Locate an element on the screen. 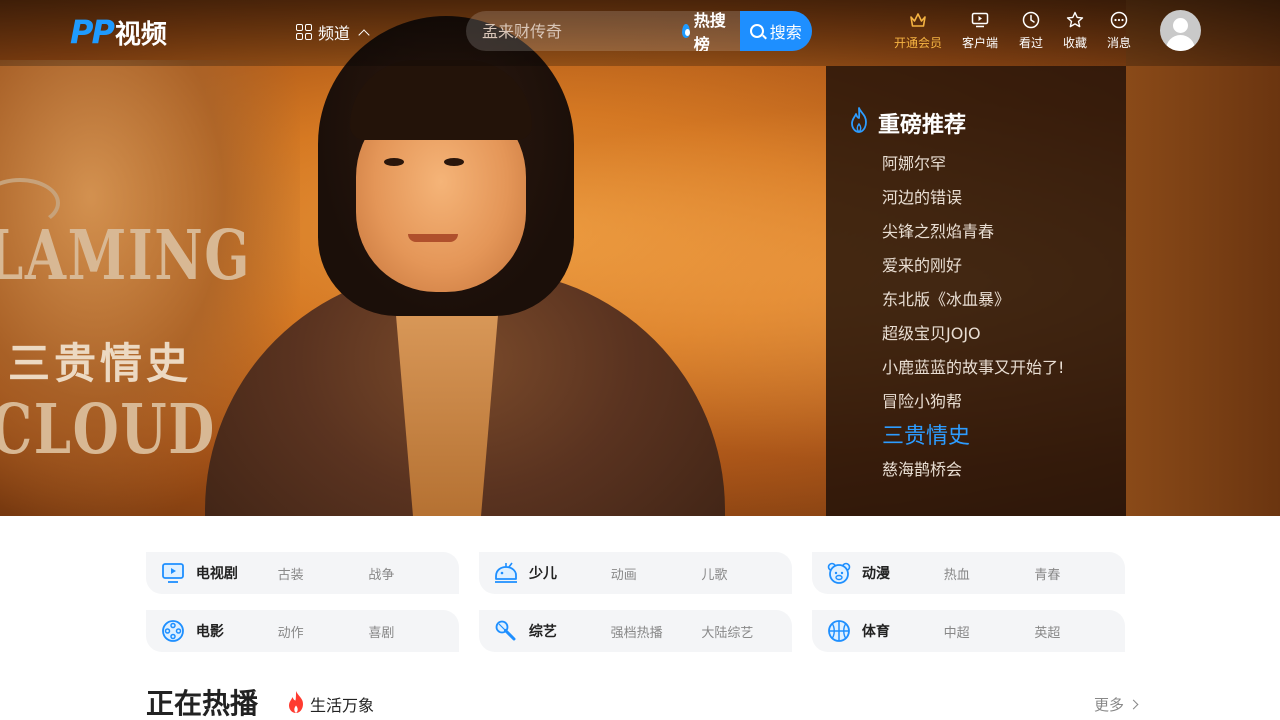  category-sub: 中超 is located at coordinates (989, 631).